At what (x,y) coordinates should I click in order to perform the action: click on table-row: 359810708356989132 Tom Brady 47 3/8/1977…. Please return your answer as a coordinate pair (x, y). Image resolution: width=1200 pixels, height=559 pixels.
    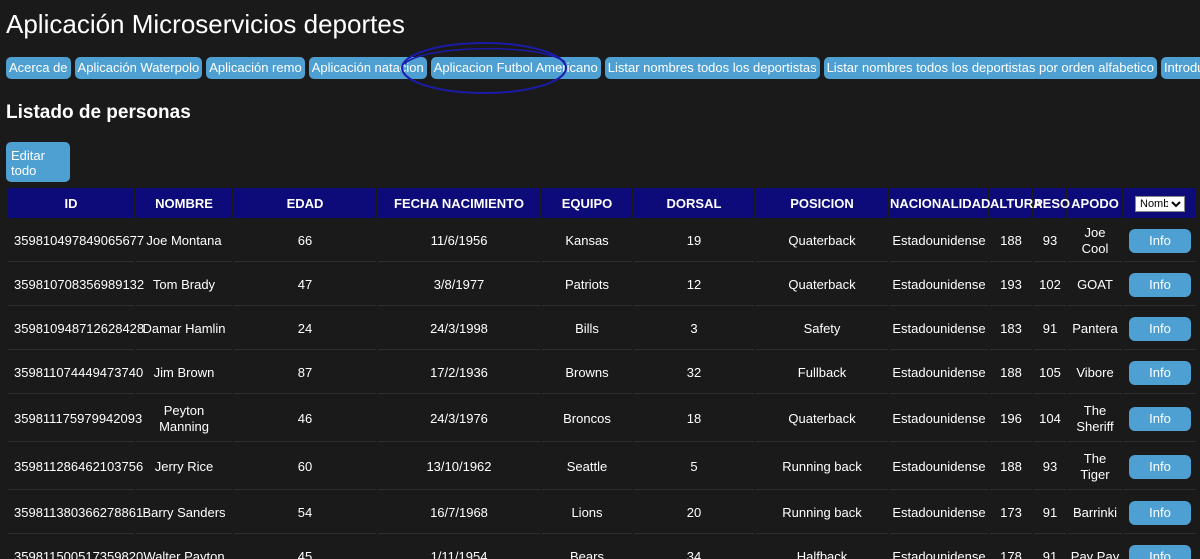
    Looking at the image, I should click on (602, 285).